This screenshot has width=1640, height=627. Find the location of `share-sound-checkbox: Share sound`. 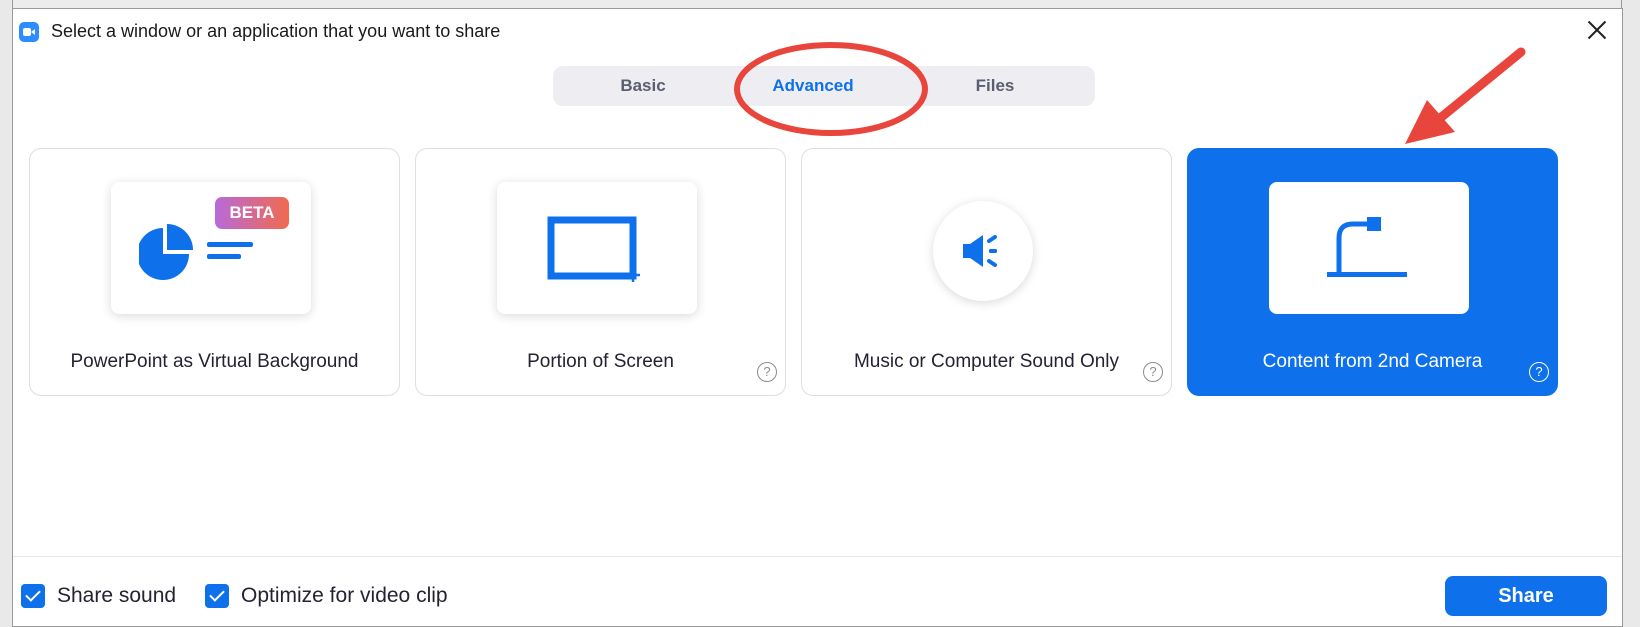

share-sound-checkbox: Share sound is located at coordinates (98, 596).